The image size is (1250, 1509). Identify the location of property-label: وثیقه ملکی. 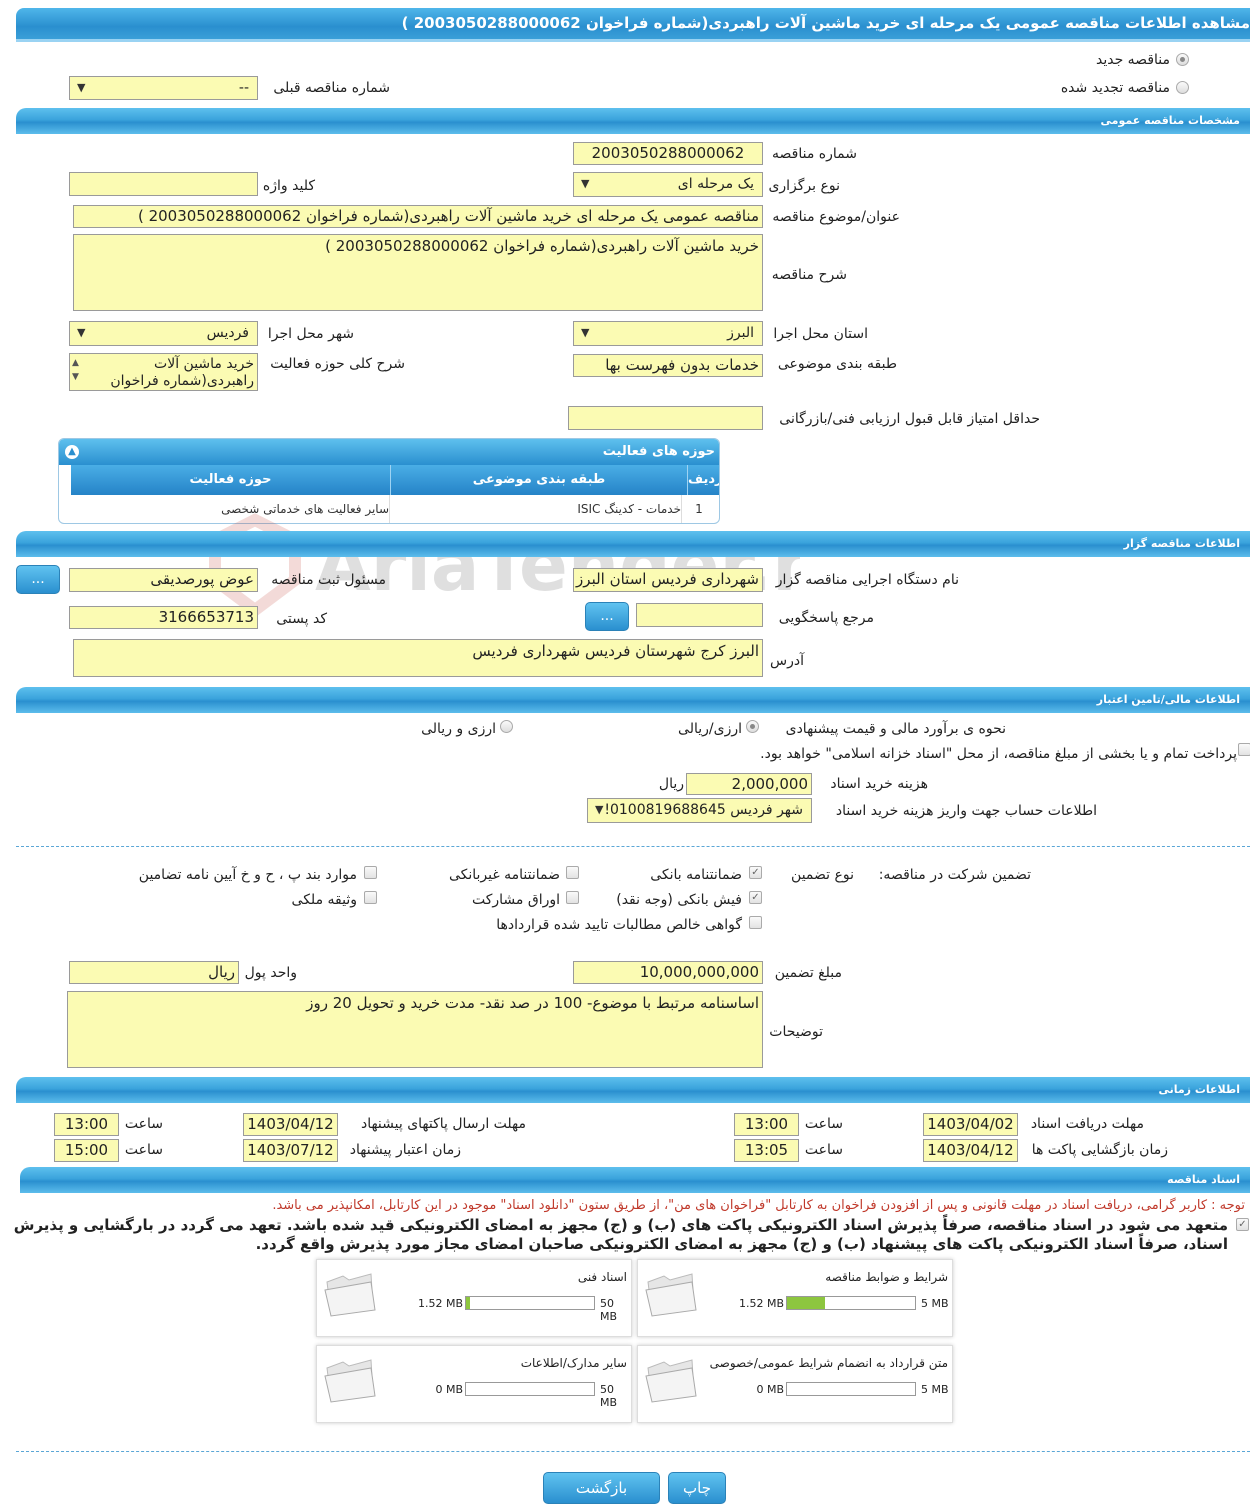
(324, 900).